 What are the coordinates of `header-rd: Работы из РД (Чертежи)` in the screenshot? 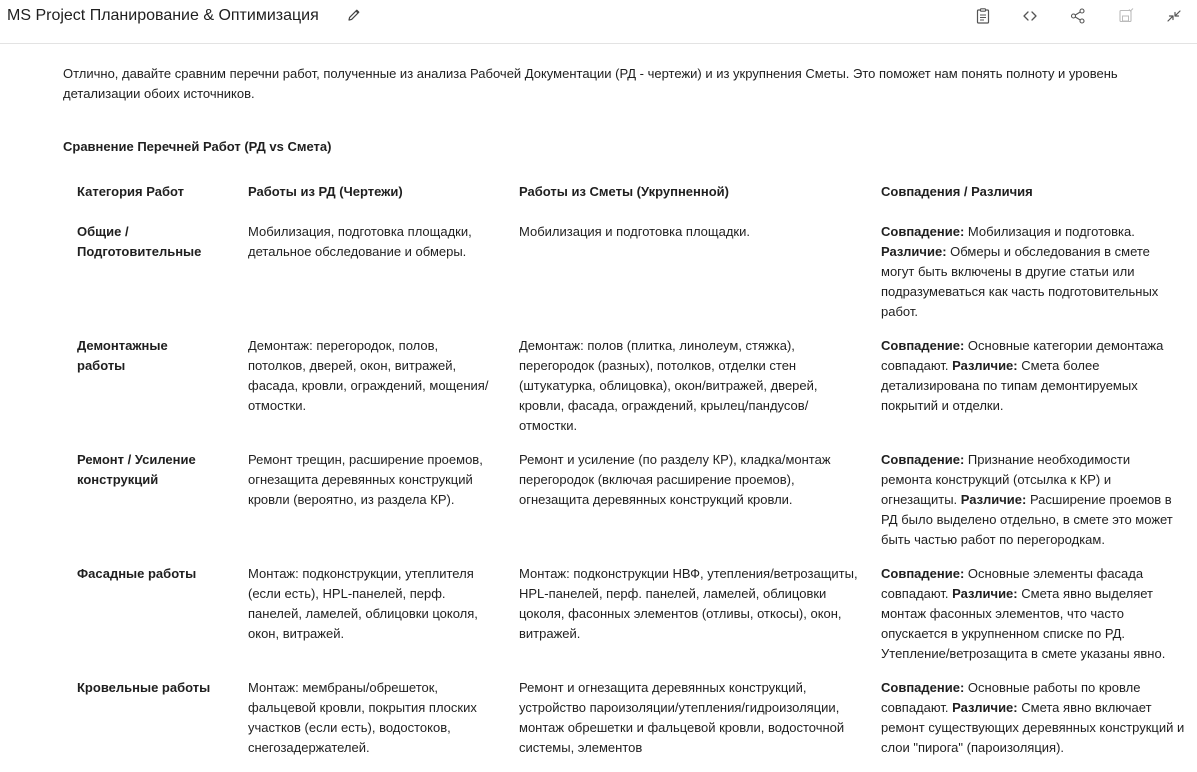 It's located at (325, 191).